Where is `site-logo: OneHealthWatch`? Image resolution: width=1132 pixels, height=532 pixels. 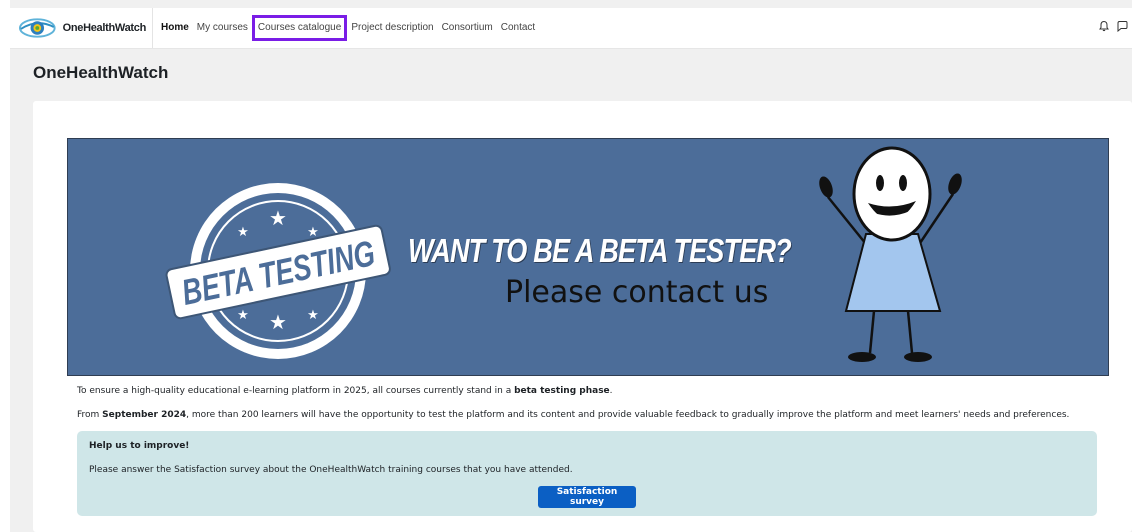 site-logo: OneHealthWatch is located at coordinates (82, 28).